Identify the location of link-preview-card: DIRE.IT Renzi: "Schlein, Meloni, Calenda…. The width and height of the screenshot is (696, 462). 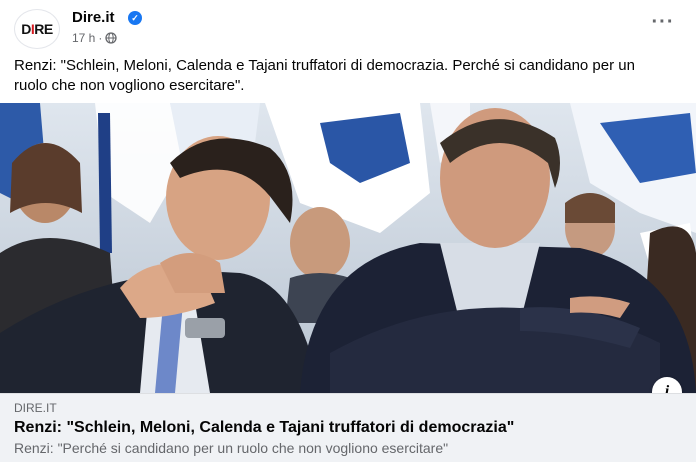
(348, 427).